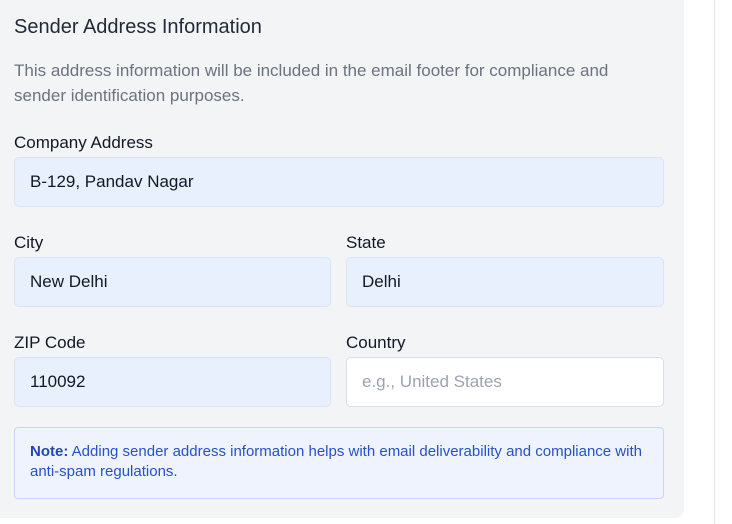  What do you see at coordinates (172, 382) in the screenshot?
I see `zip-code-input` at bounding box center [172, 382].